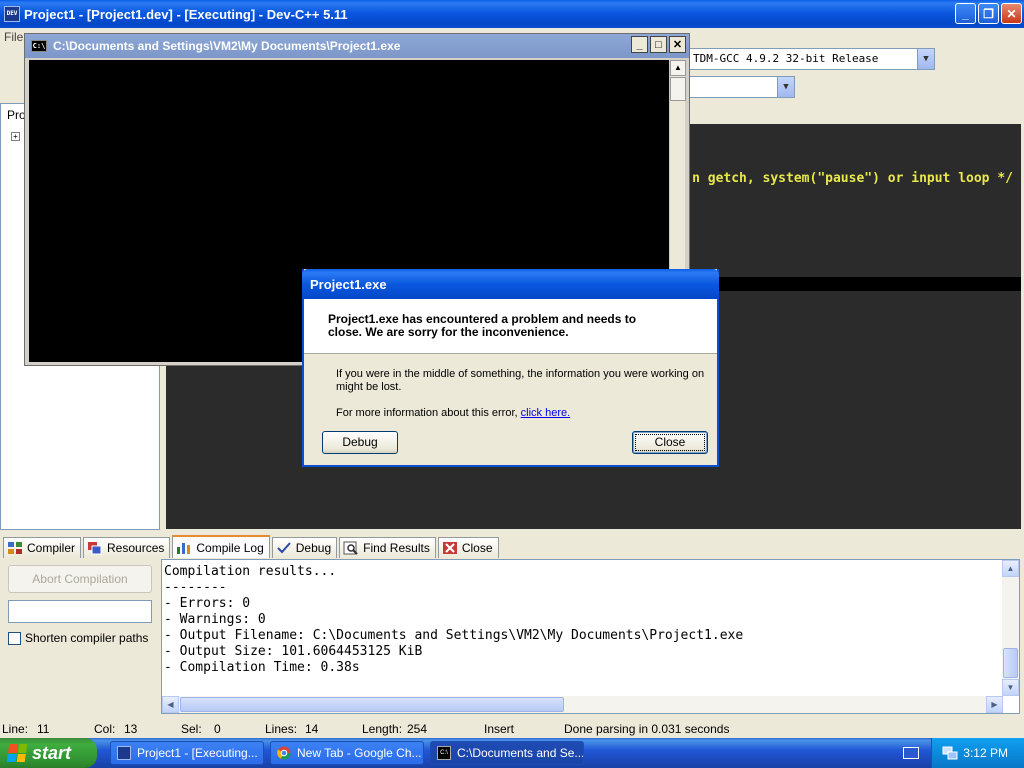 This screenshot has width=1024, height=768. What do you see at coordinates (985, 753) in the screenshot?
I see `clock: 3:12 PM` at bounding box center [985, 753].